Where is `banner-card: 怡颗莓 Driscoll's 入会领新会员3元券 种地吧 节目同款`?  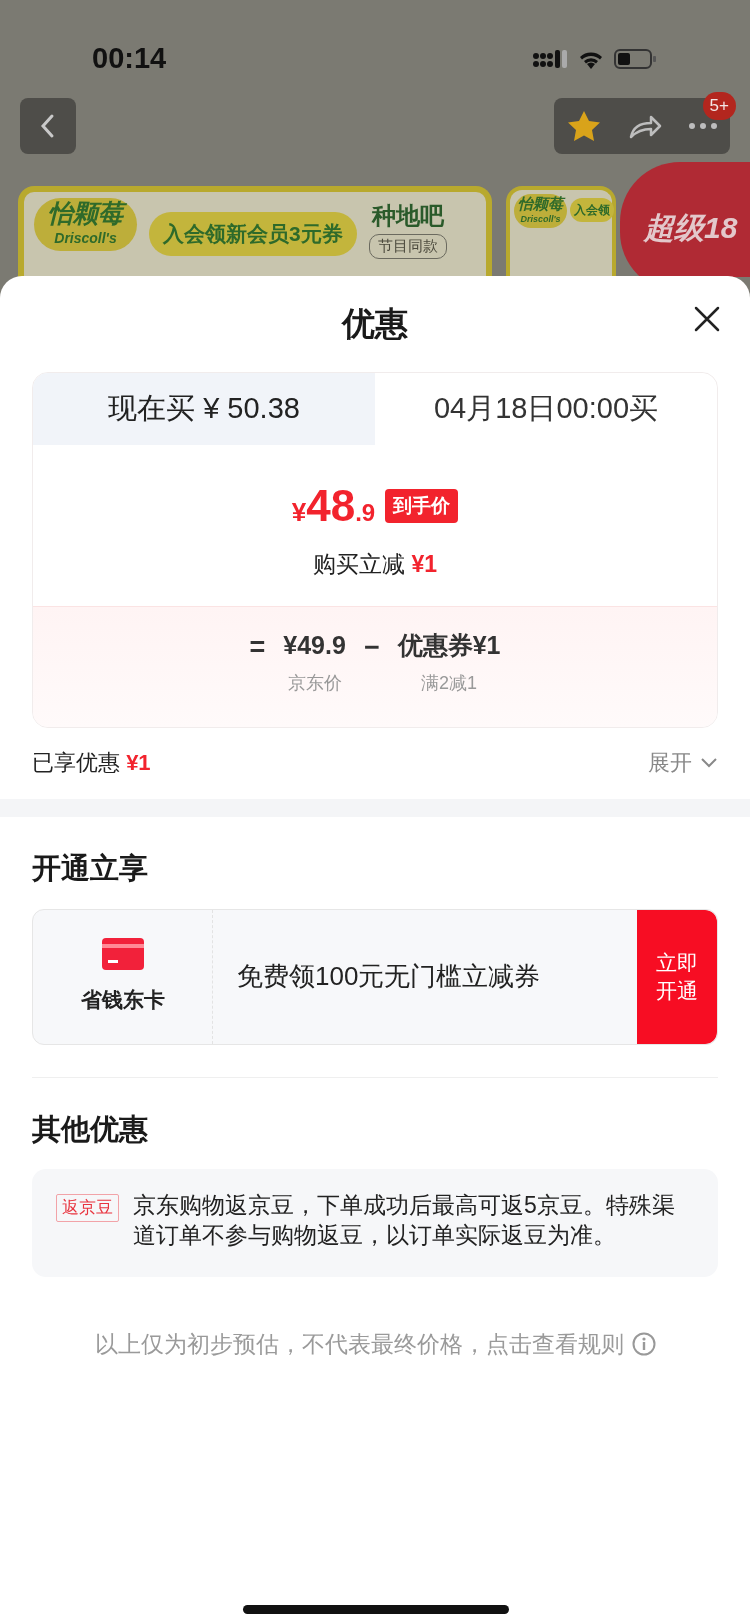
banner-card: 怡颗莓 Driscoll's 入会领新会员3元券 种地吧 节目同款 is located at coordinates (255, 231).